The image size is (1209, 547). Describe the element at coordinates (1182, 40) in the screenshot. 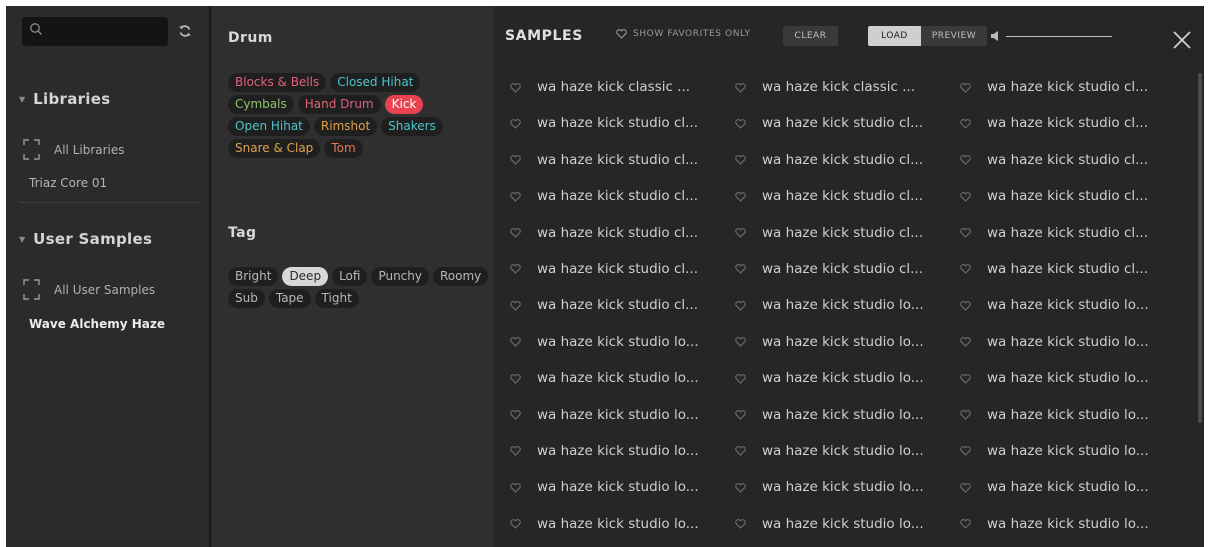

I see `close-icon` at that location.